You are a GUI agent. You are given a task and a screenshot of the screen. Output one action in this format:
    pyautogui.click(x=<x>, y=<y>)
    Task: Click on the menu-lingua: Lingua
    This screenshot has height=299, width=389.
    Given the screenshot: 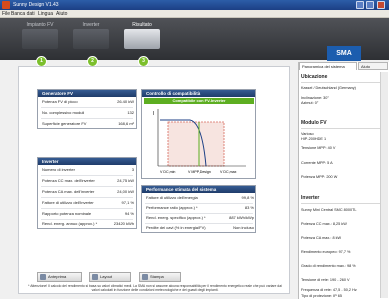 What is the action you would take?
    pyautogui.click(x=45, y=14)
    